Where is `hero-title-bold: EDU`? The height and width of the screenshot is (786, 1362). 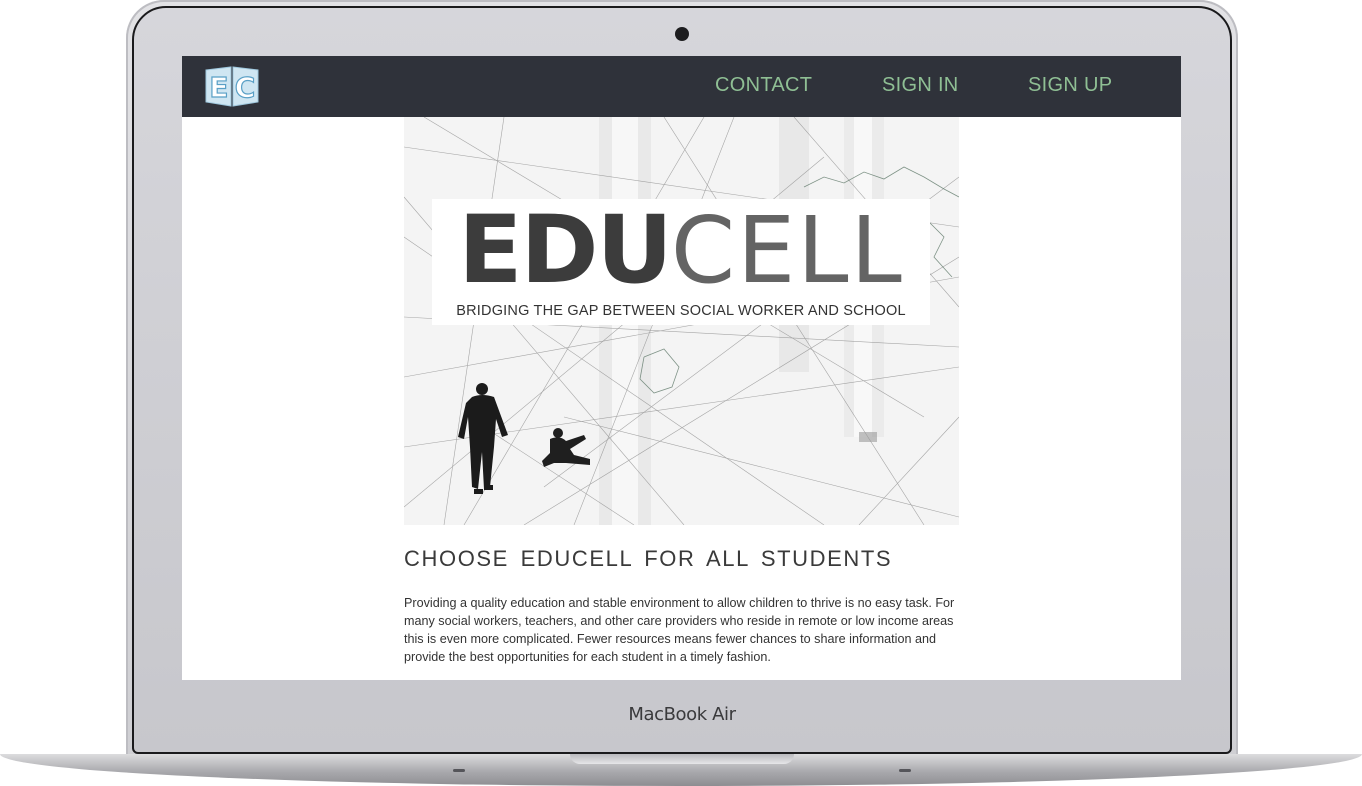
hero-title-bold: EDU is located at coordinates (565, 250).